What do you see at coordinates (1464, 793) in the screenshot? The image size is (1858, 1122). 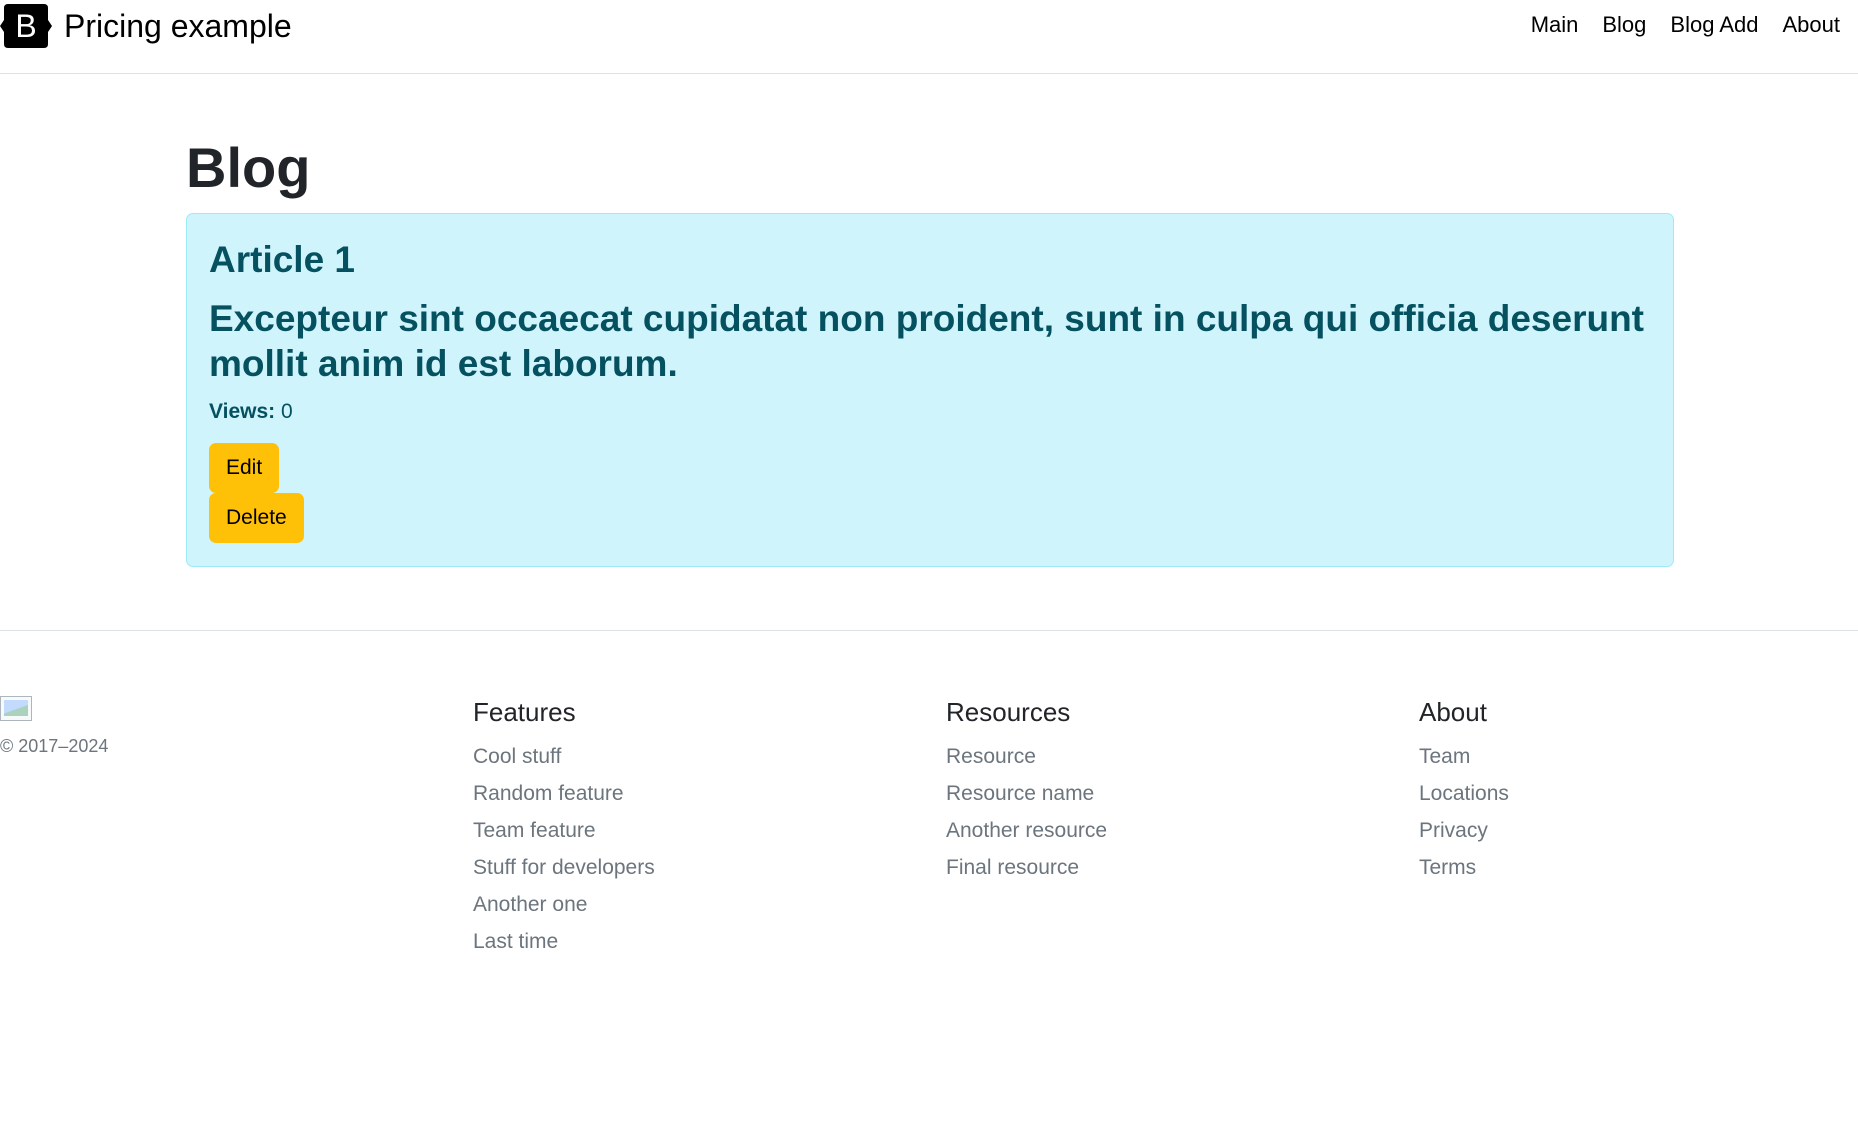 I see `footer-link-locations: Locations` at bounding box center [1464, 793].